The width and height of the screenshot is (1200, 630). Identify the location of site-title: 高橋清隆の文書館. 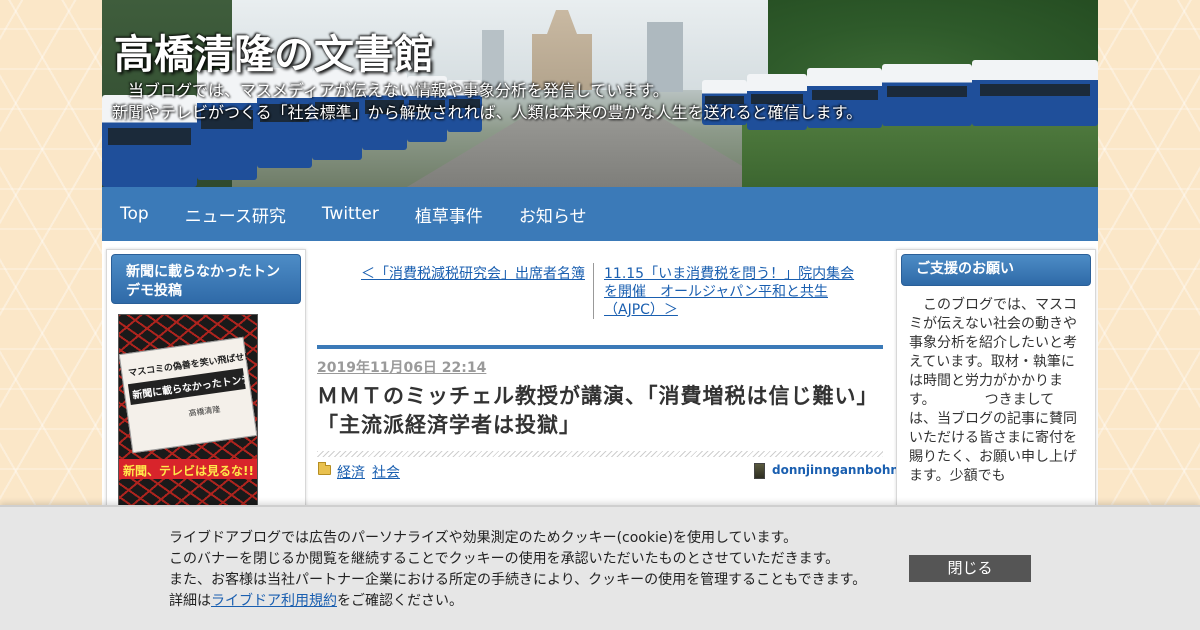
(274, 51).